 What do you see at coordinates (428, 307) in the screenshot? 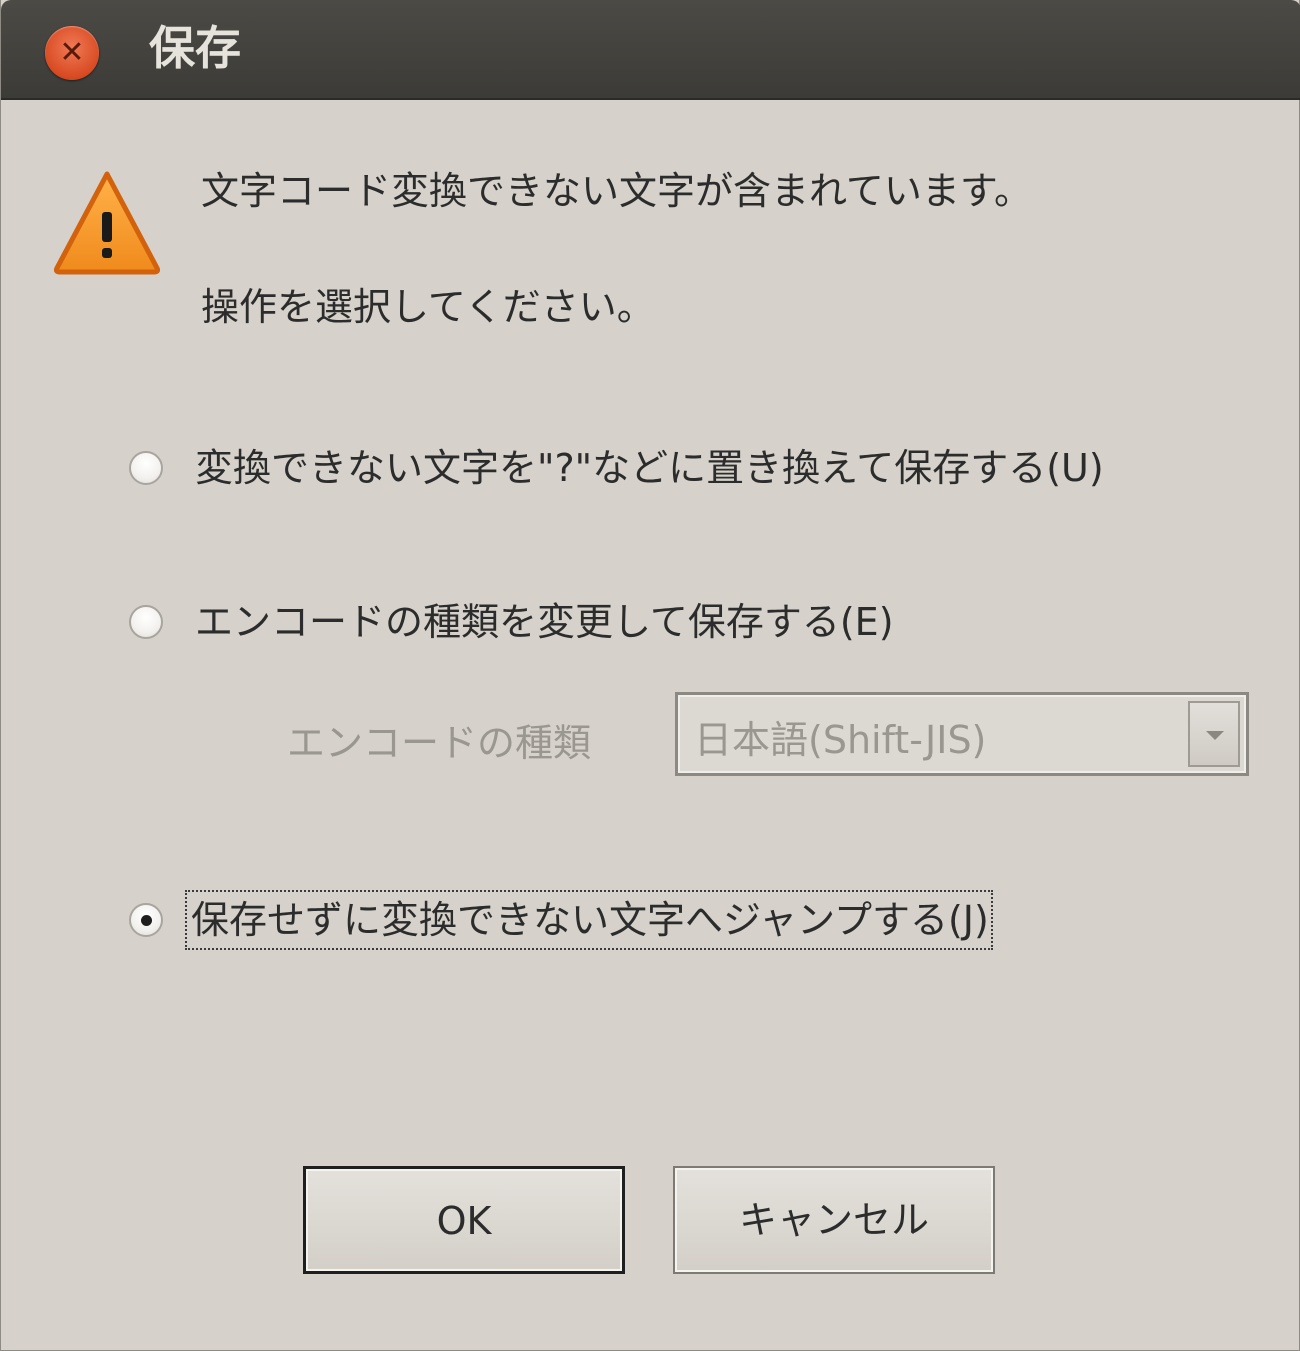
I see `message-line-2: 操作を選択してください。` at bounding box center [428, 307].